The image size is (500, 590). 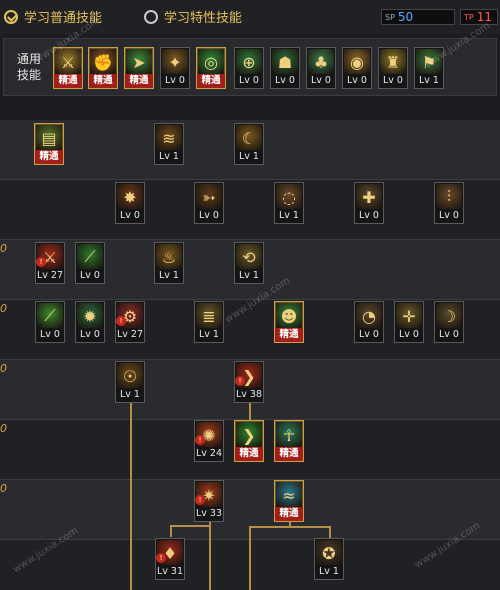 I want to click on skill-moon: ☽ Lv 0, so click(x=449, y=322).